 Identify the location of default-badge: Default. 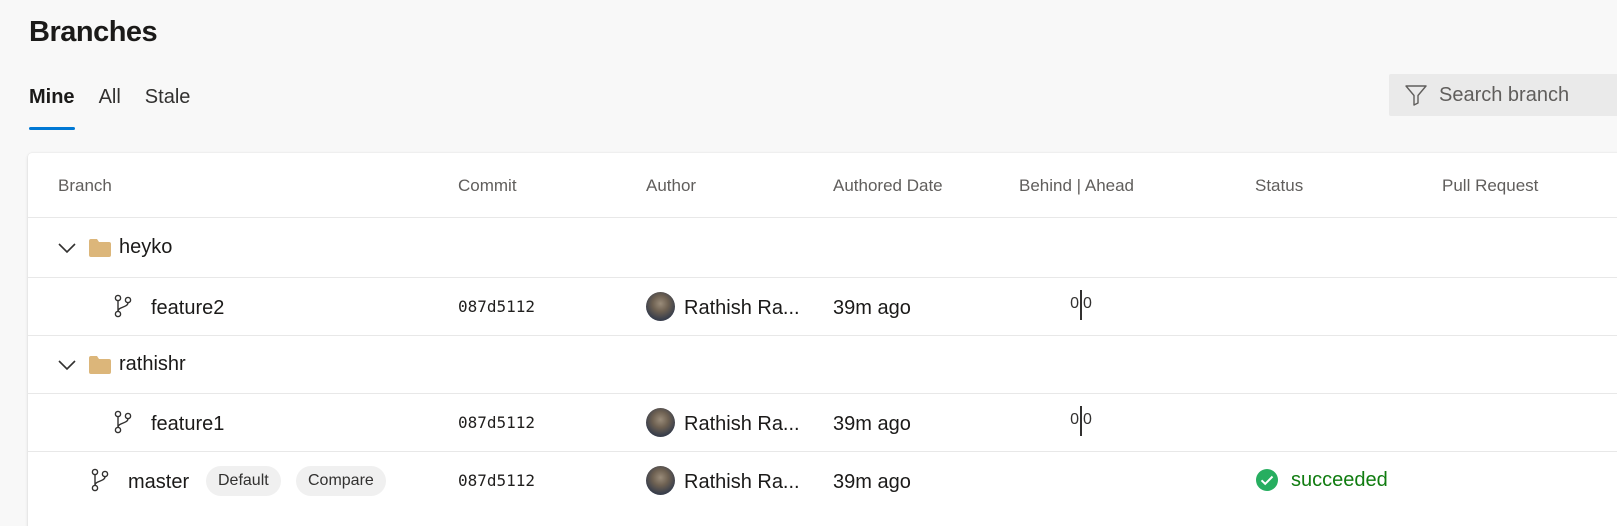
(243, 481).